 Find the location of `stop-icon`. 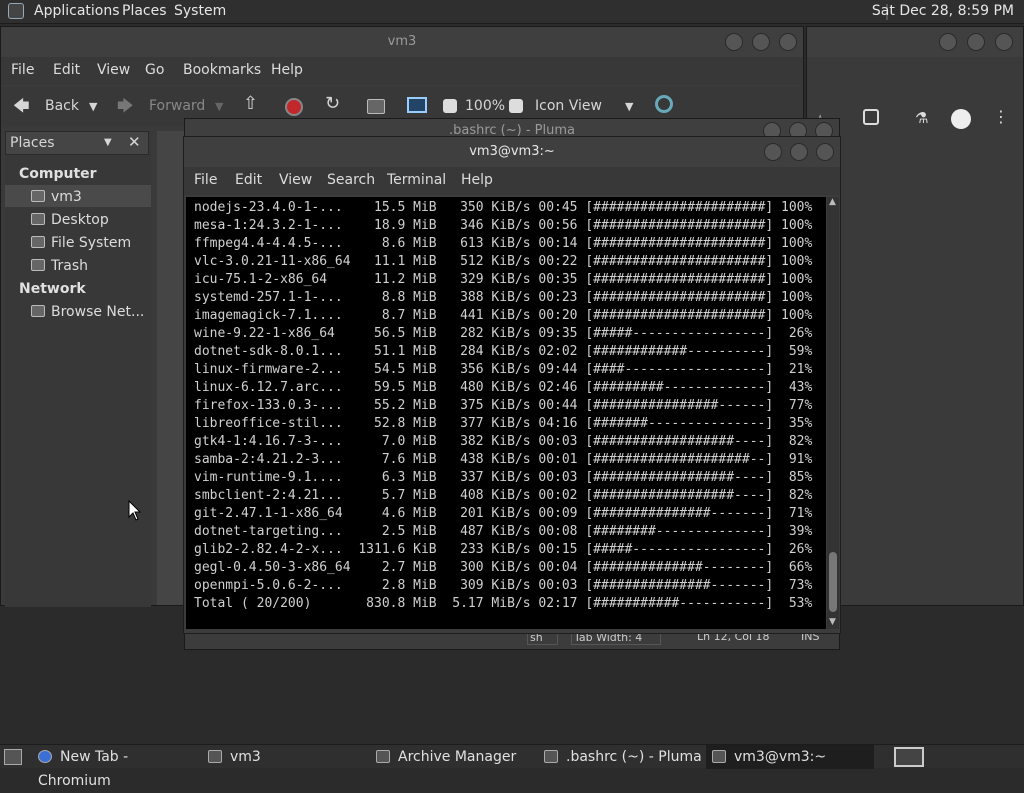

stop-icon is located at coordinates (294, 107).